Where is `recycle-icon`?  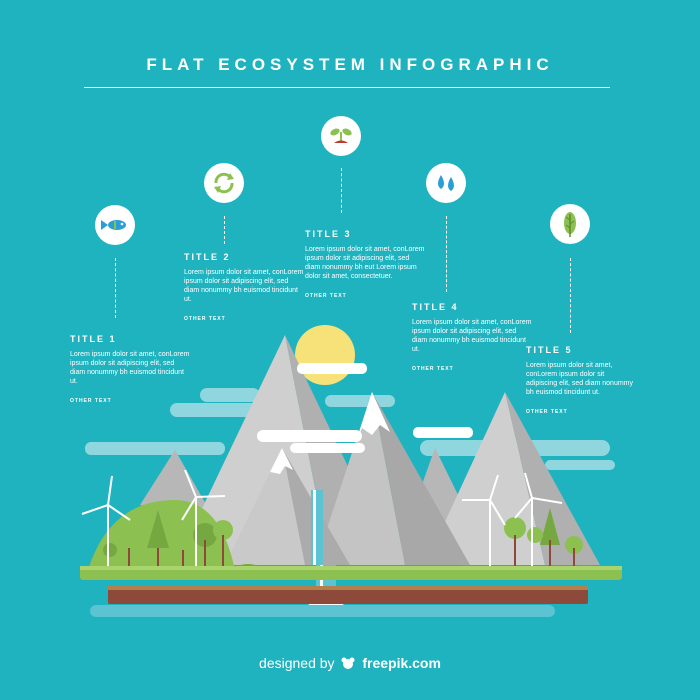
recycle-icon is located at coordinates (224, 183).